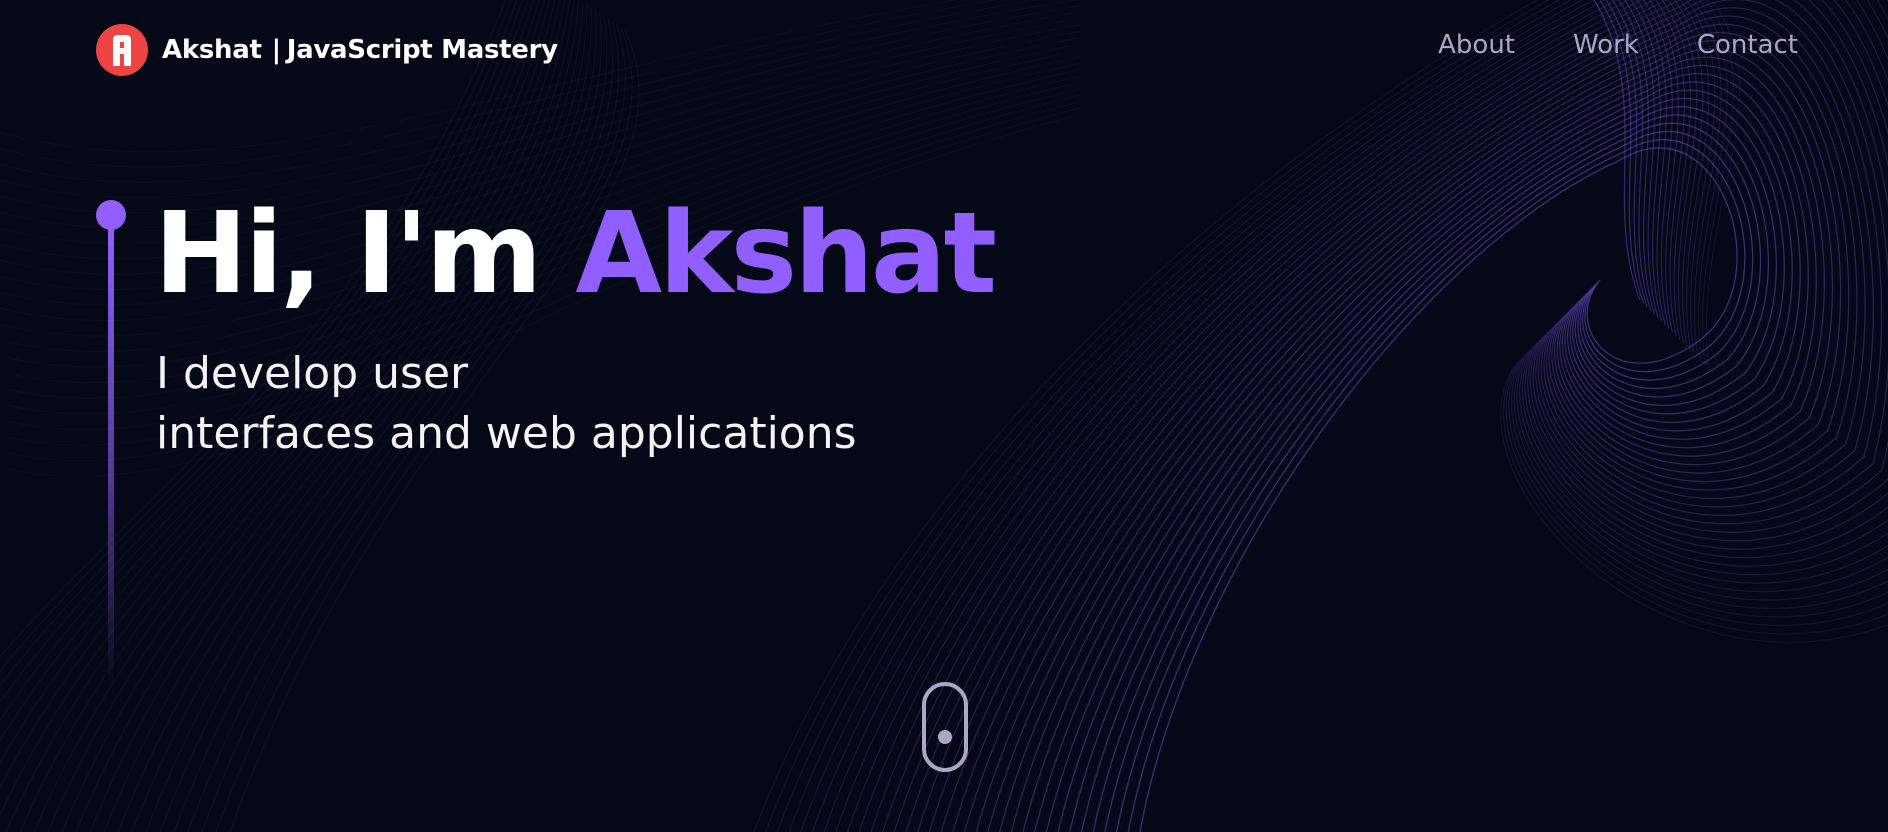  What do you see at coordinates (1606, 45) in the screenshot?
I see `nav-link-work: Work` at bounding box center [1606, 45].